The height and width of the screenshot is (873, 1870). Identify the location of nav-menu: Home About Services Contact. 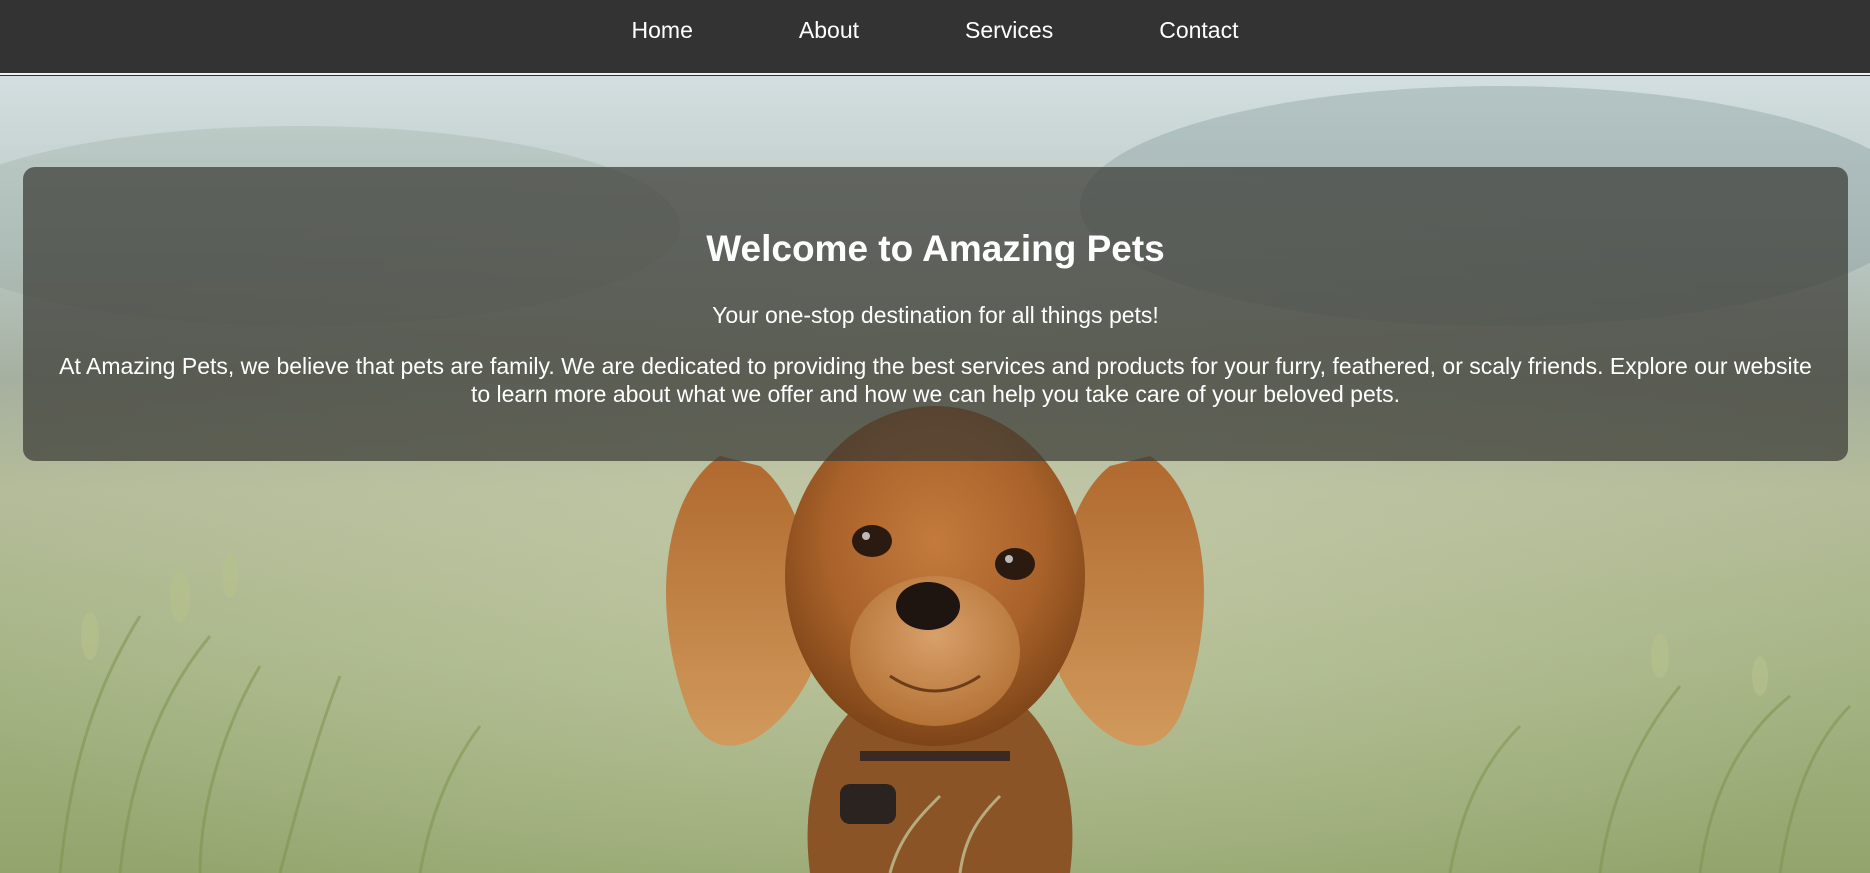
(935, 30).